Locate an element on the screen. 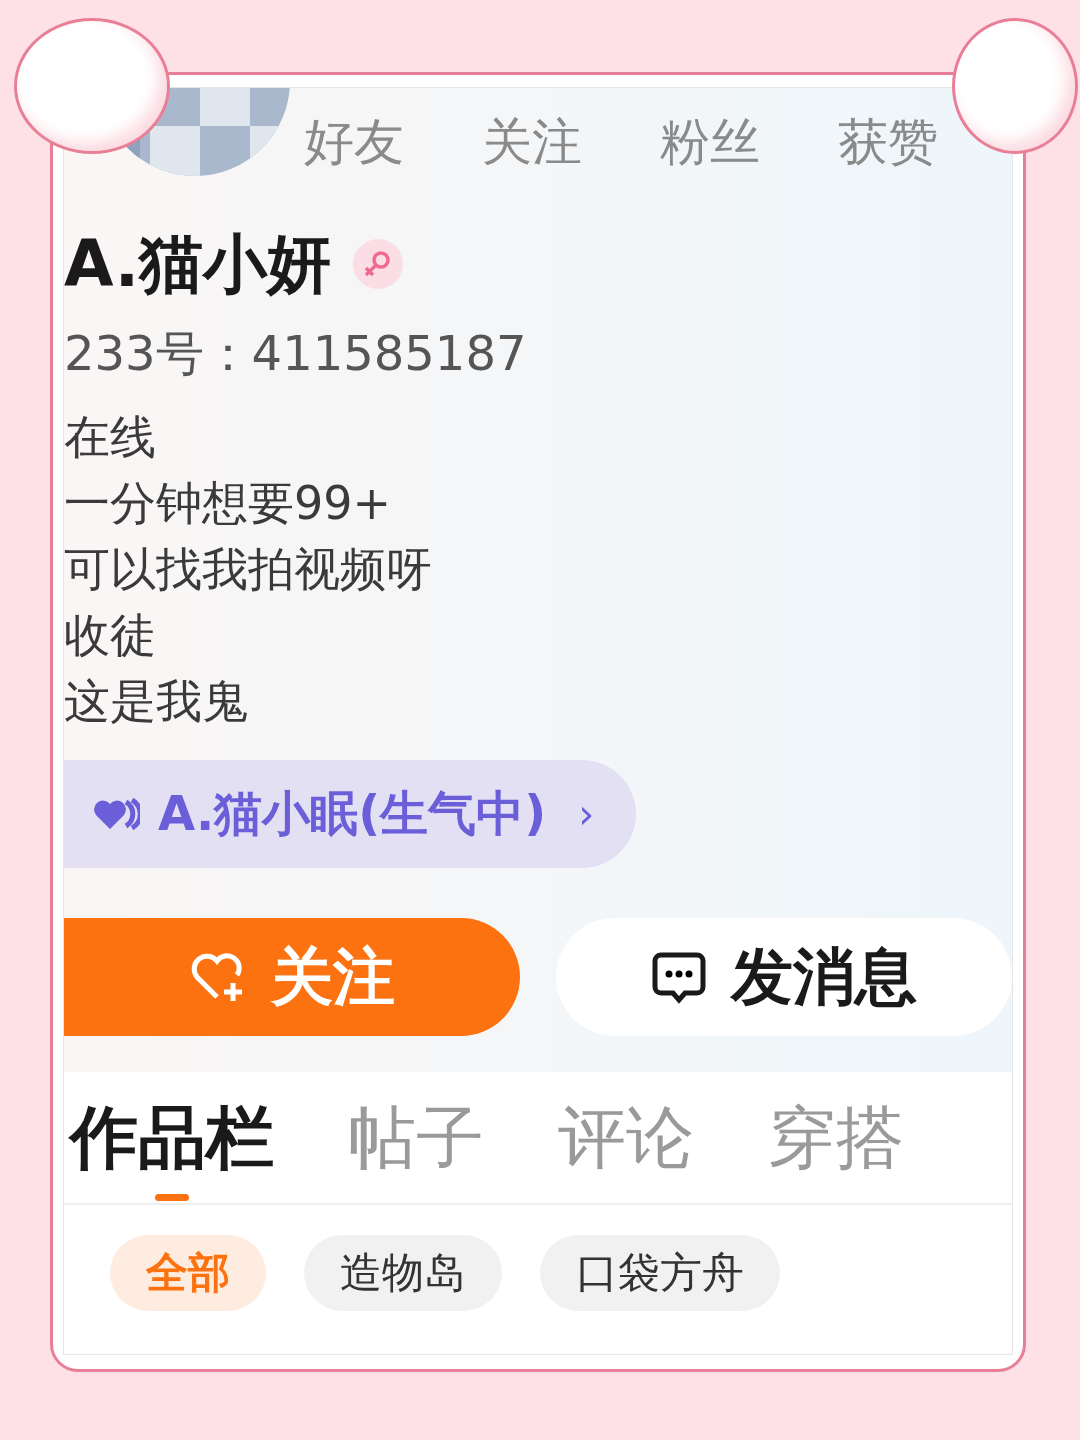 The height and width of the screenshot is (1440, 1080). bio-line: 这是我鬼 is located at coordinates (156, 701).